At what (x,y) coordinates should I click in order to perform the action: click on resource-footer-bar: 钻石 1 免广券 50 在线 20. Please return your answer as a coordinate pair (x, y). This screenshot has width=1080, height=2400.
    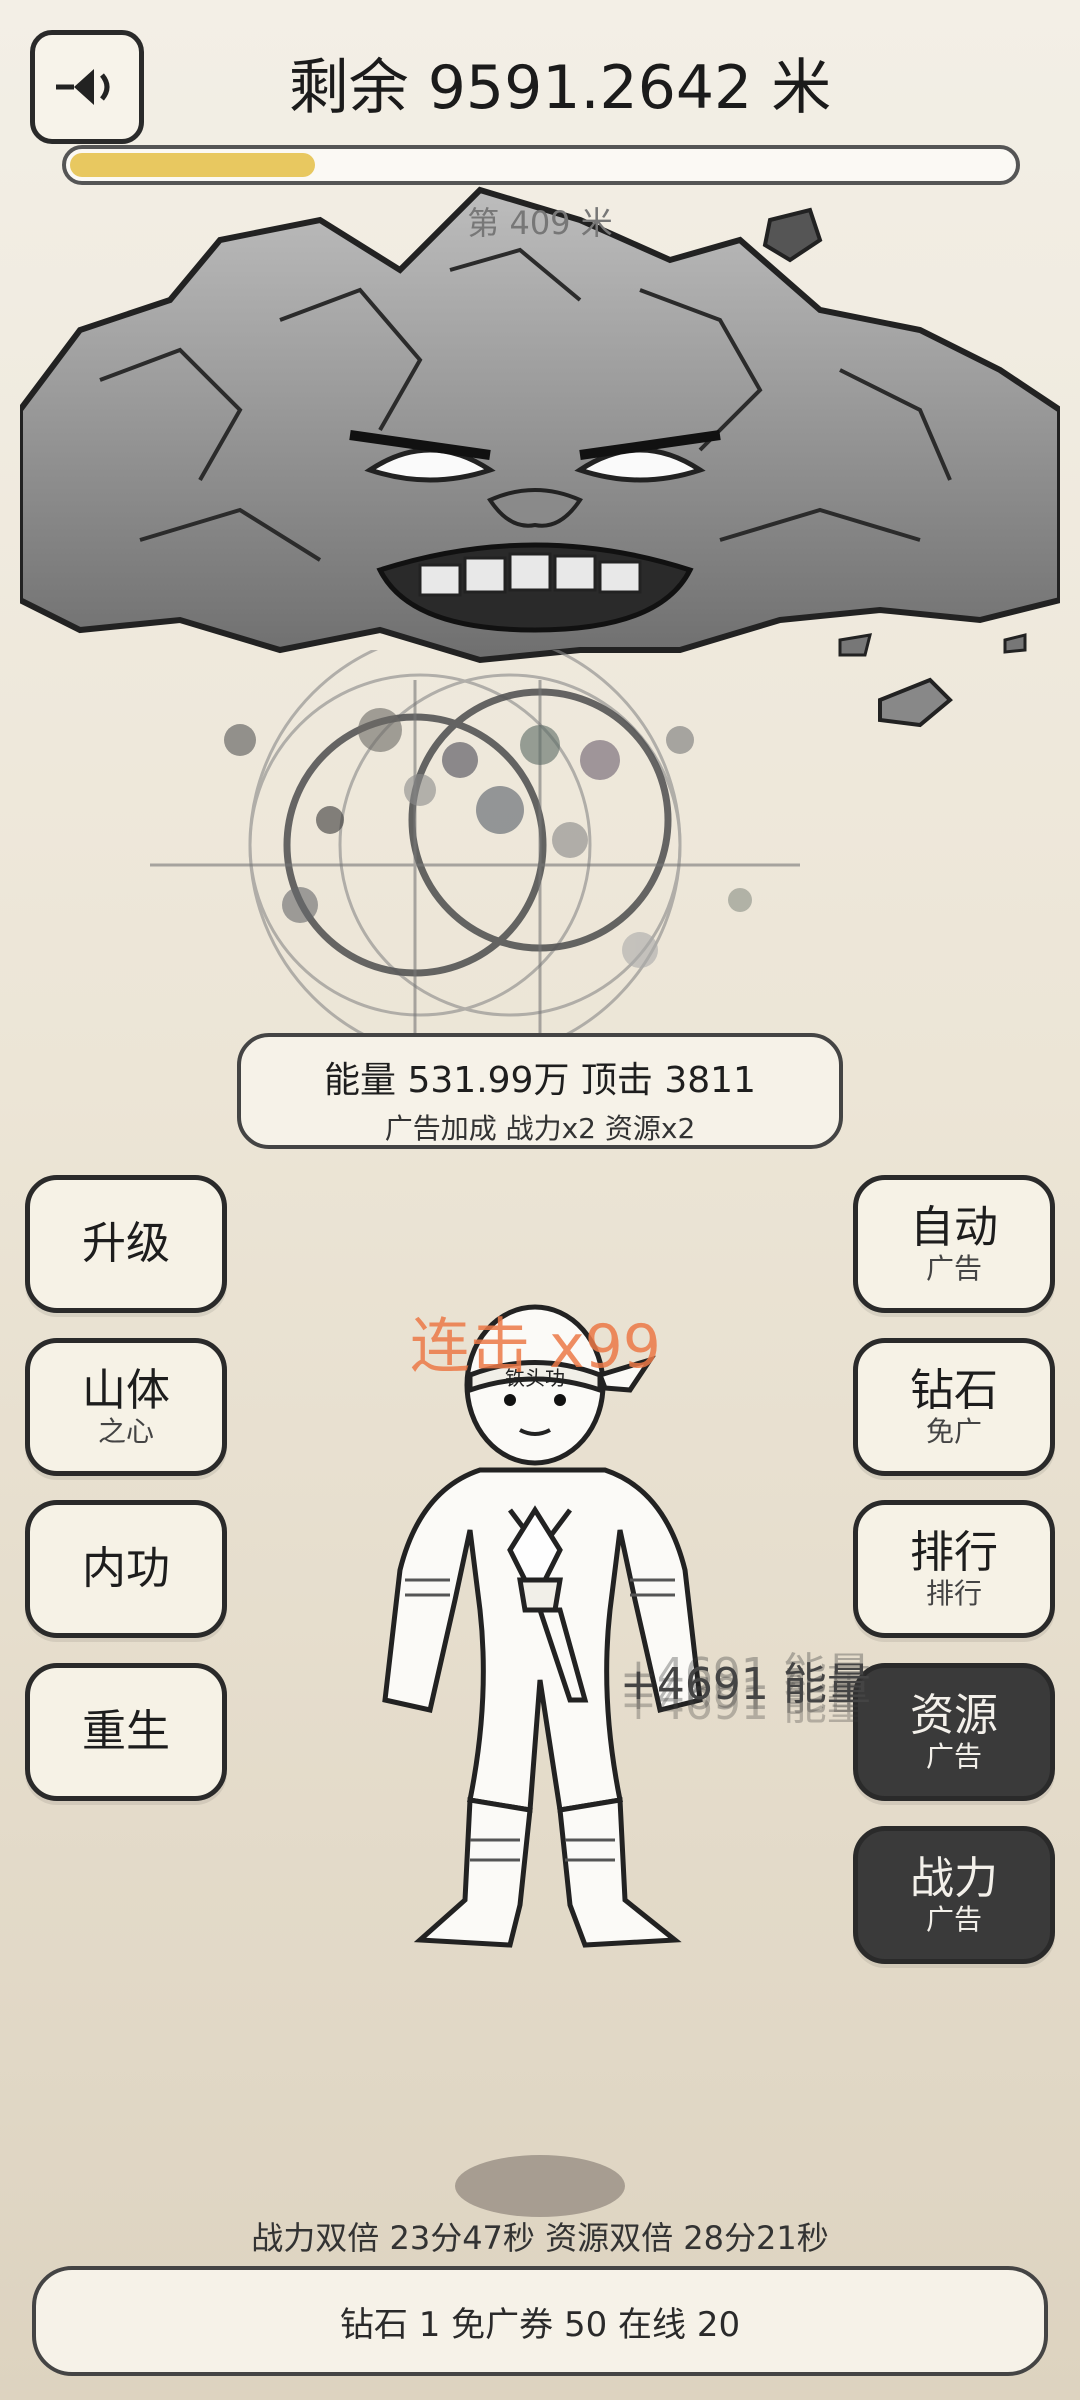
    Looking at the image, I should click on (540, 2321).